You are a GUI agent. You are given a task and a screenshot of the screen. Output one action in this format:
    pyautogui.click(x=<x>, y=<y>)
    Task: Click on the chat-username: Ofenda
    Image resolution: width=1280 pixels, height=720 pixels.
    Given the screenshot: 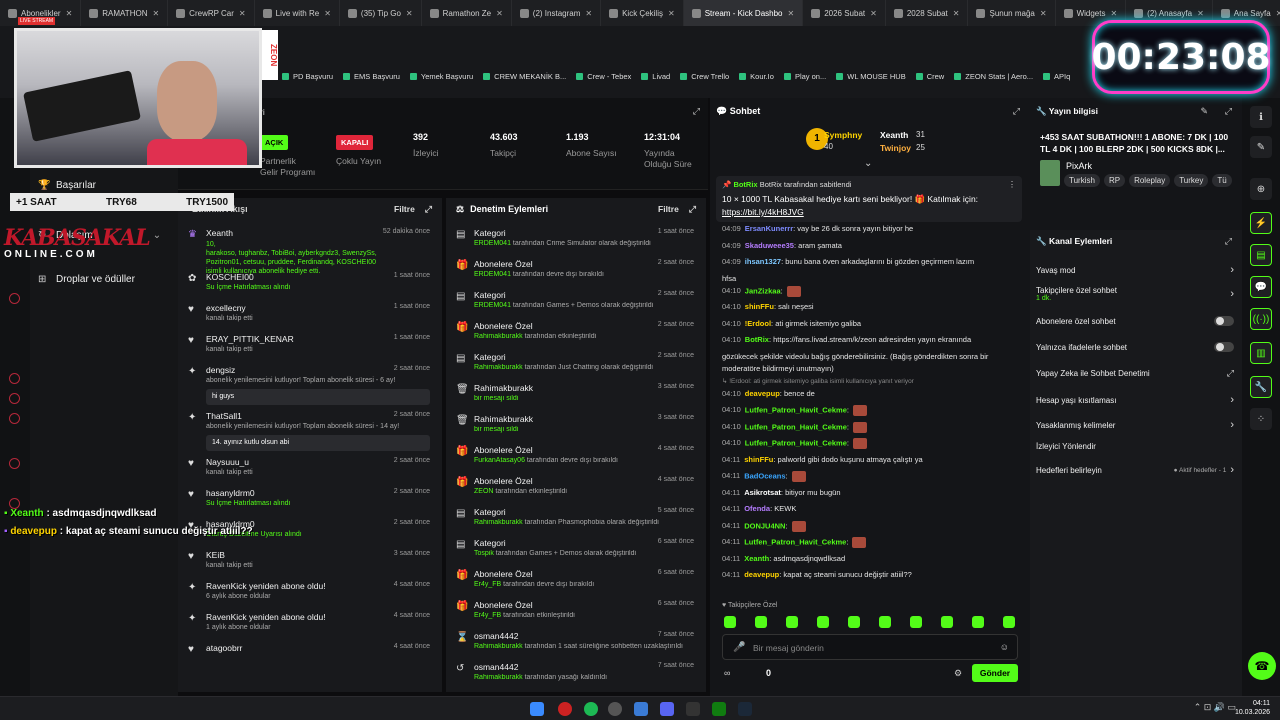 What is the action you would take?
    pyautogui.click(x=757, y=508)
    